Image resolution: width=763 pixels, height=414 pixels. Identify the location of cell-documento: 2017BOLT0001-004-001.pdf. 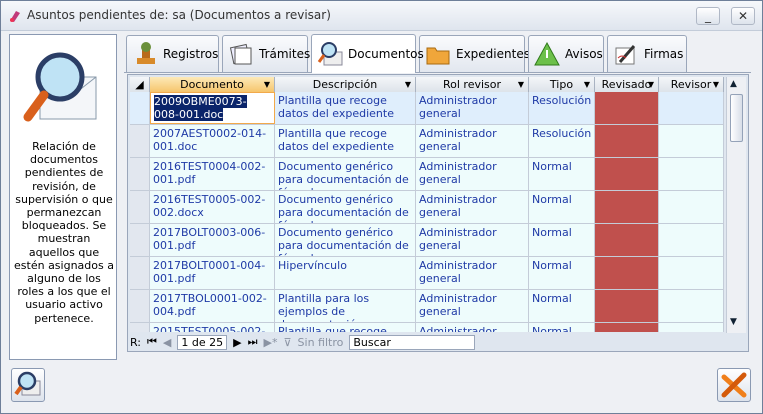
(212, 273).